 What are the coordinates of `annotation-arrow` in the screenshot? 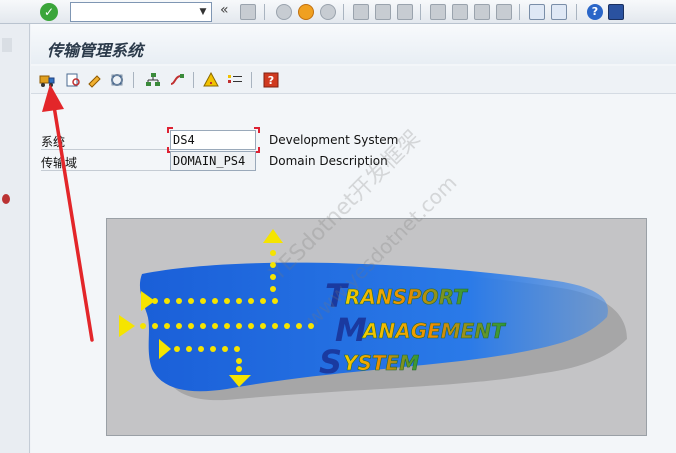 It's located at (68, 213).